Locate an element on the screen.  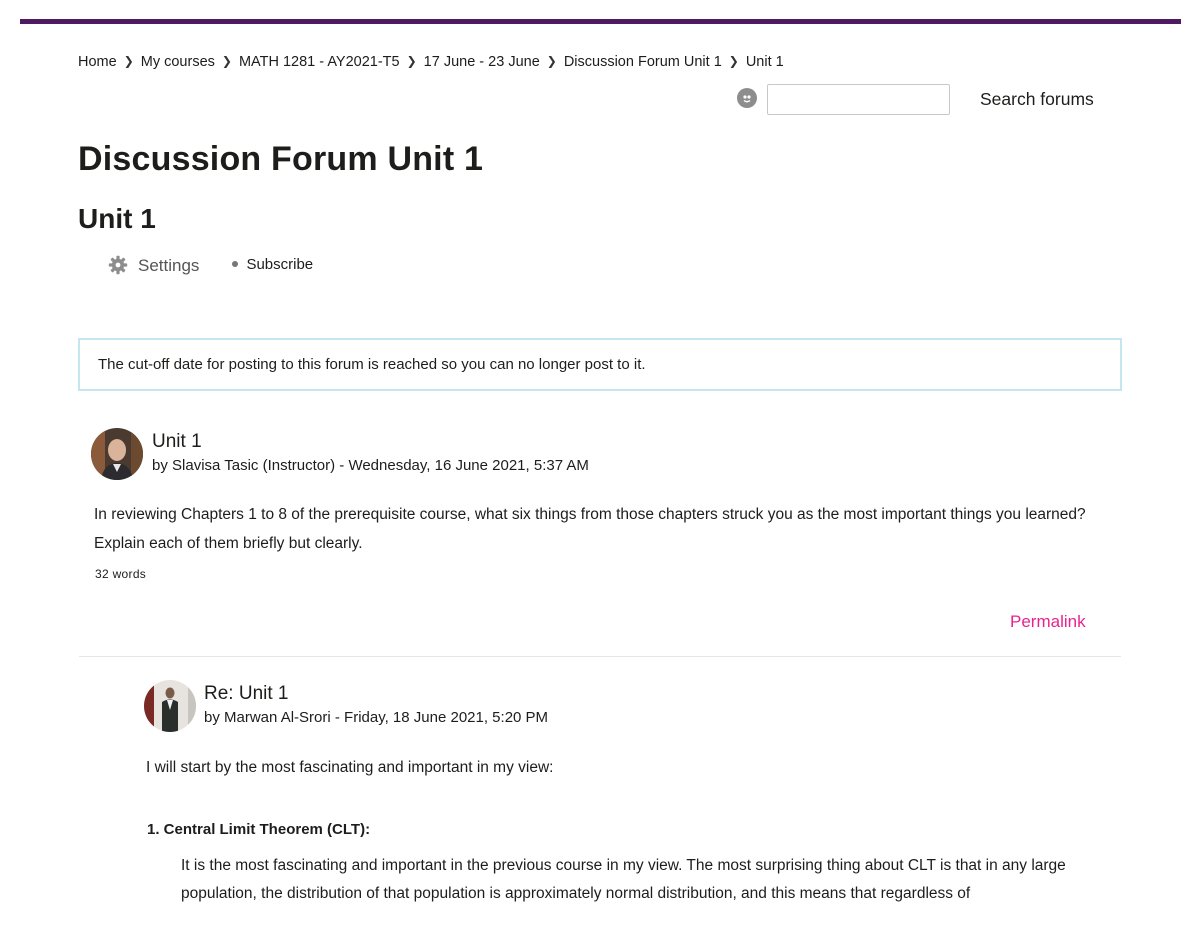
breadcrumb-course: MATH 1281 - AY2021-T5 is located at coordinates (319, 62).